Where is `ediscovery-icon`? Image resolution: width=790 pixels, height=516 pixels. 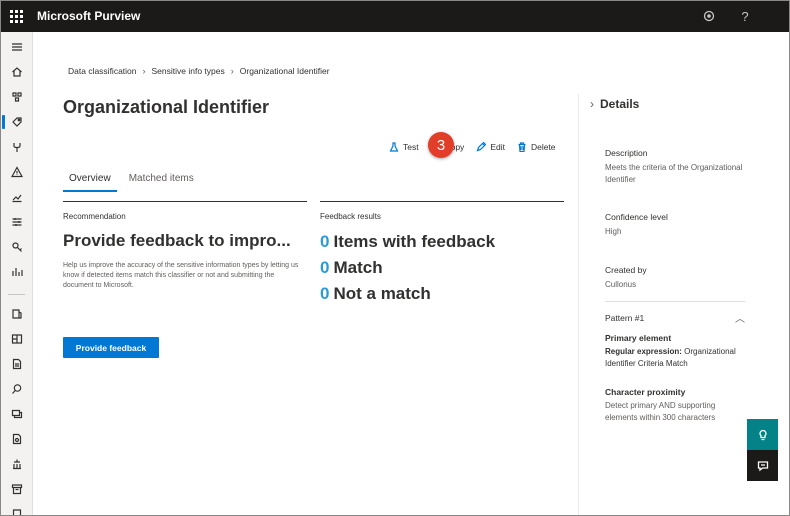
ediscovery-icon is located at coordinates (16, 439).